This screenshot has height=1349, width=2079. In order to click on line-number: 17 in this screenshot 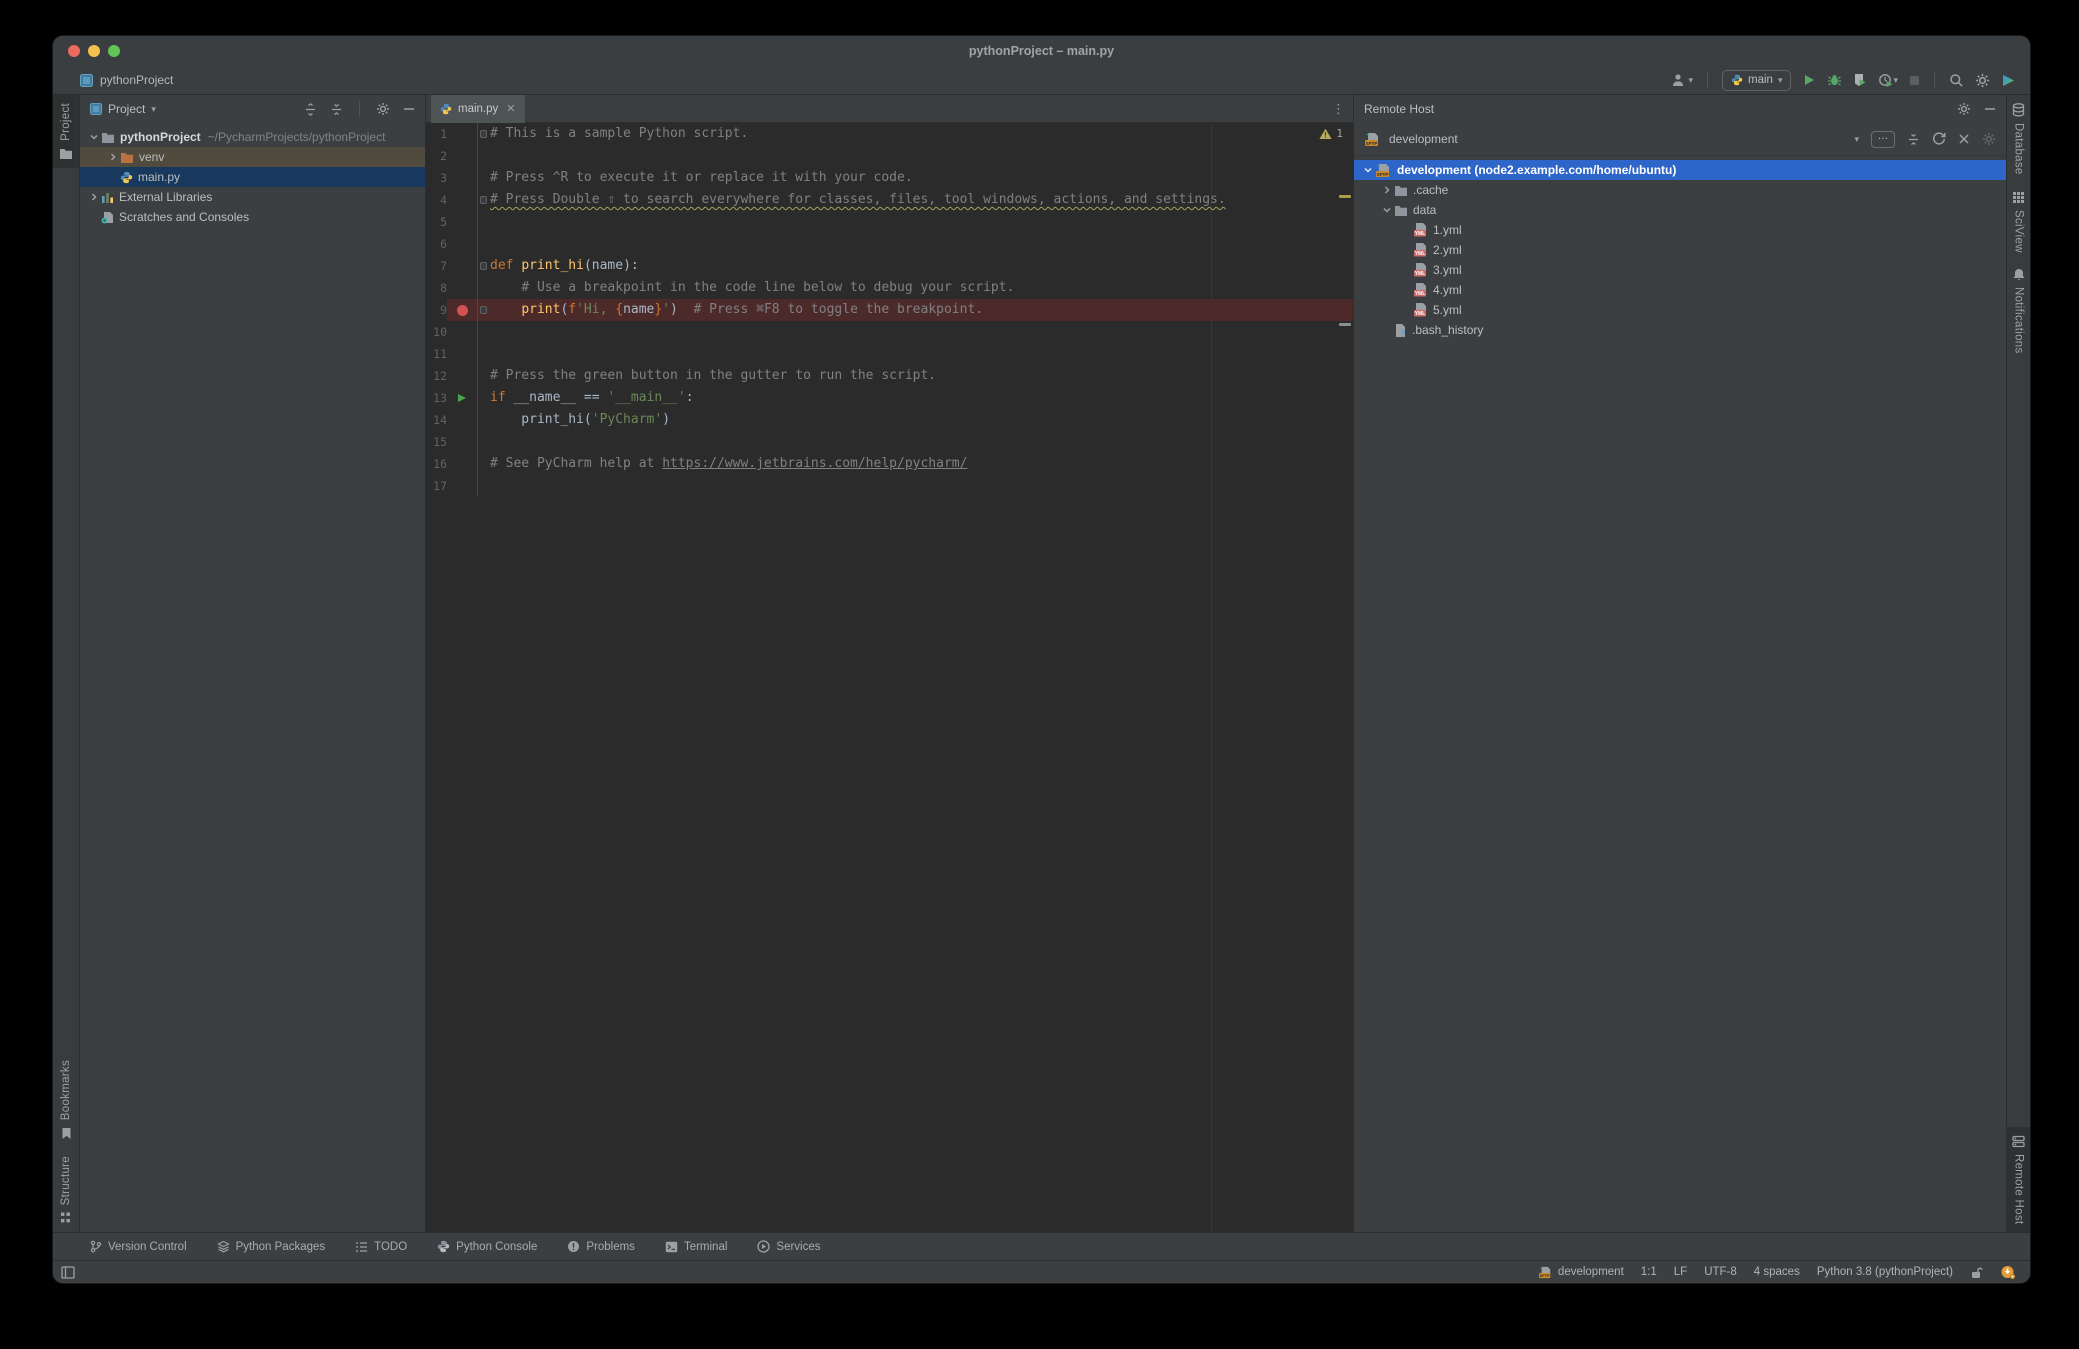, I will do `click(436, 486)`.